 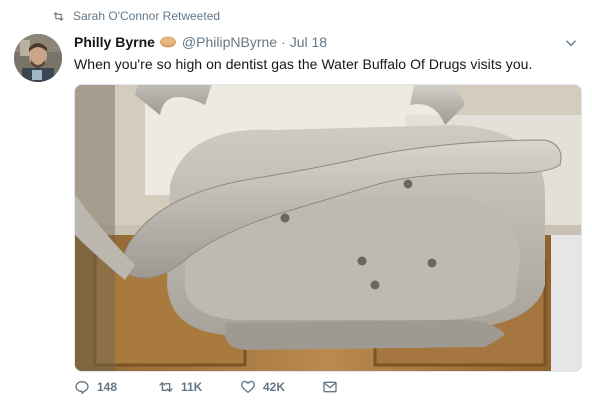 What do you see at coordinates (38, 58) in the screenshot?
I see `avatar` at bounding box center [38, 58].